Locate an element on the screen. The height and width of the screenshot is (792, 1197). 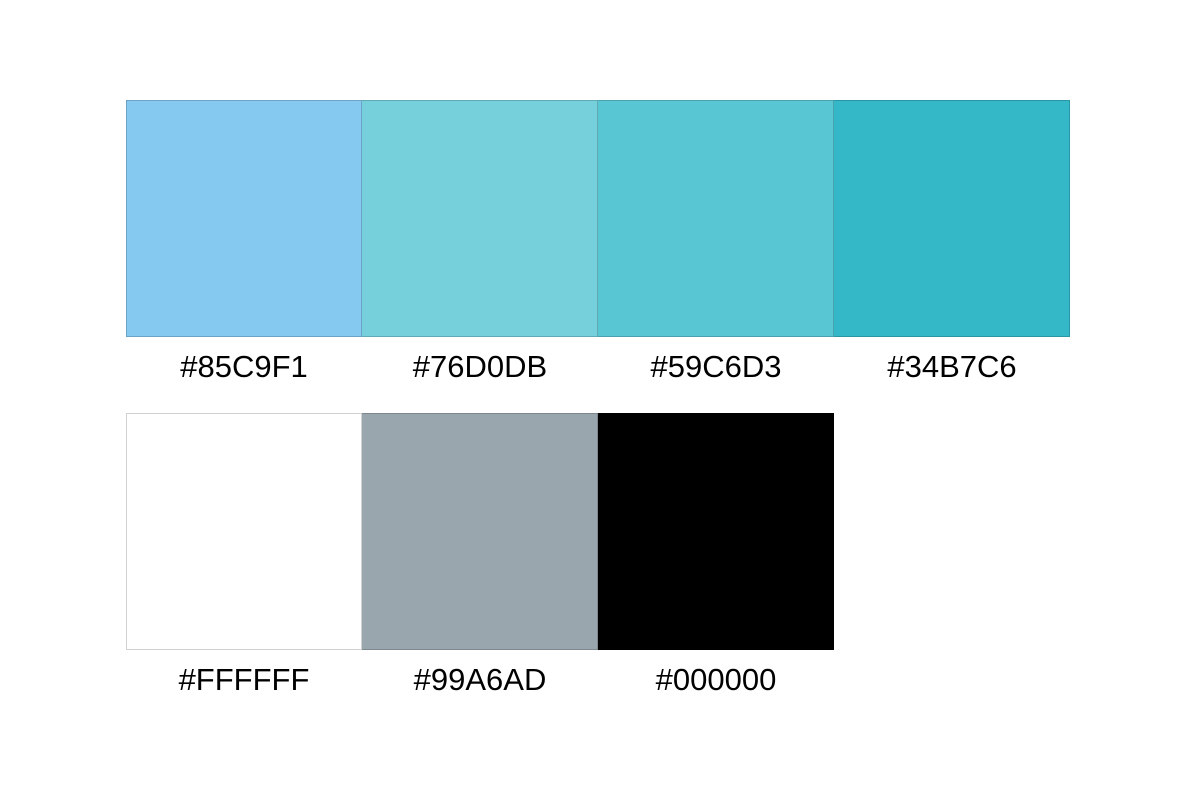
swatch-hex-label: #99A6AD is located at coordinates (480, 679).